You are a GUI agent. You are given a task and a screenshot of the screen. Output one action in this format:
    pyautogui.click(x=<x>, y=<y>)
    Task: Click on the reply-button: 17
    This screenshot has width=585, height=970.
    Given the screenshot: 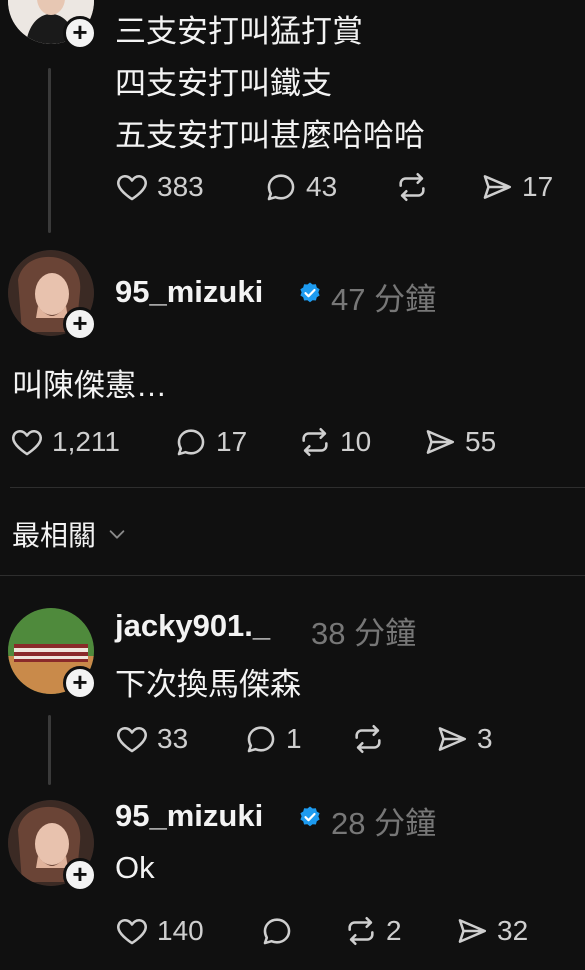 What is the action you would take?
    pyautogui.click(x=210, y=442)
    